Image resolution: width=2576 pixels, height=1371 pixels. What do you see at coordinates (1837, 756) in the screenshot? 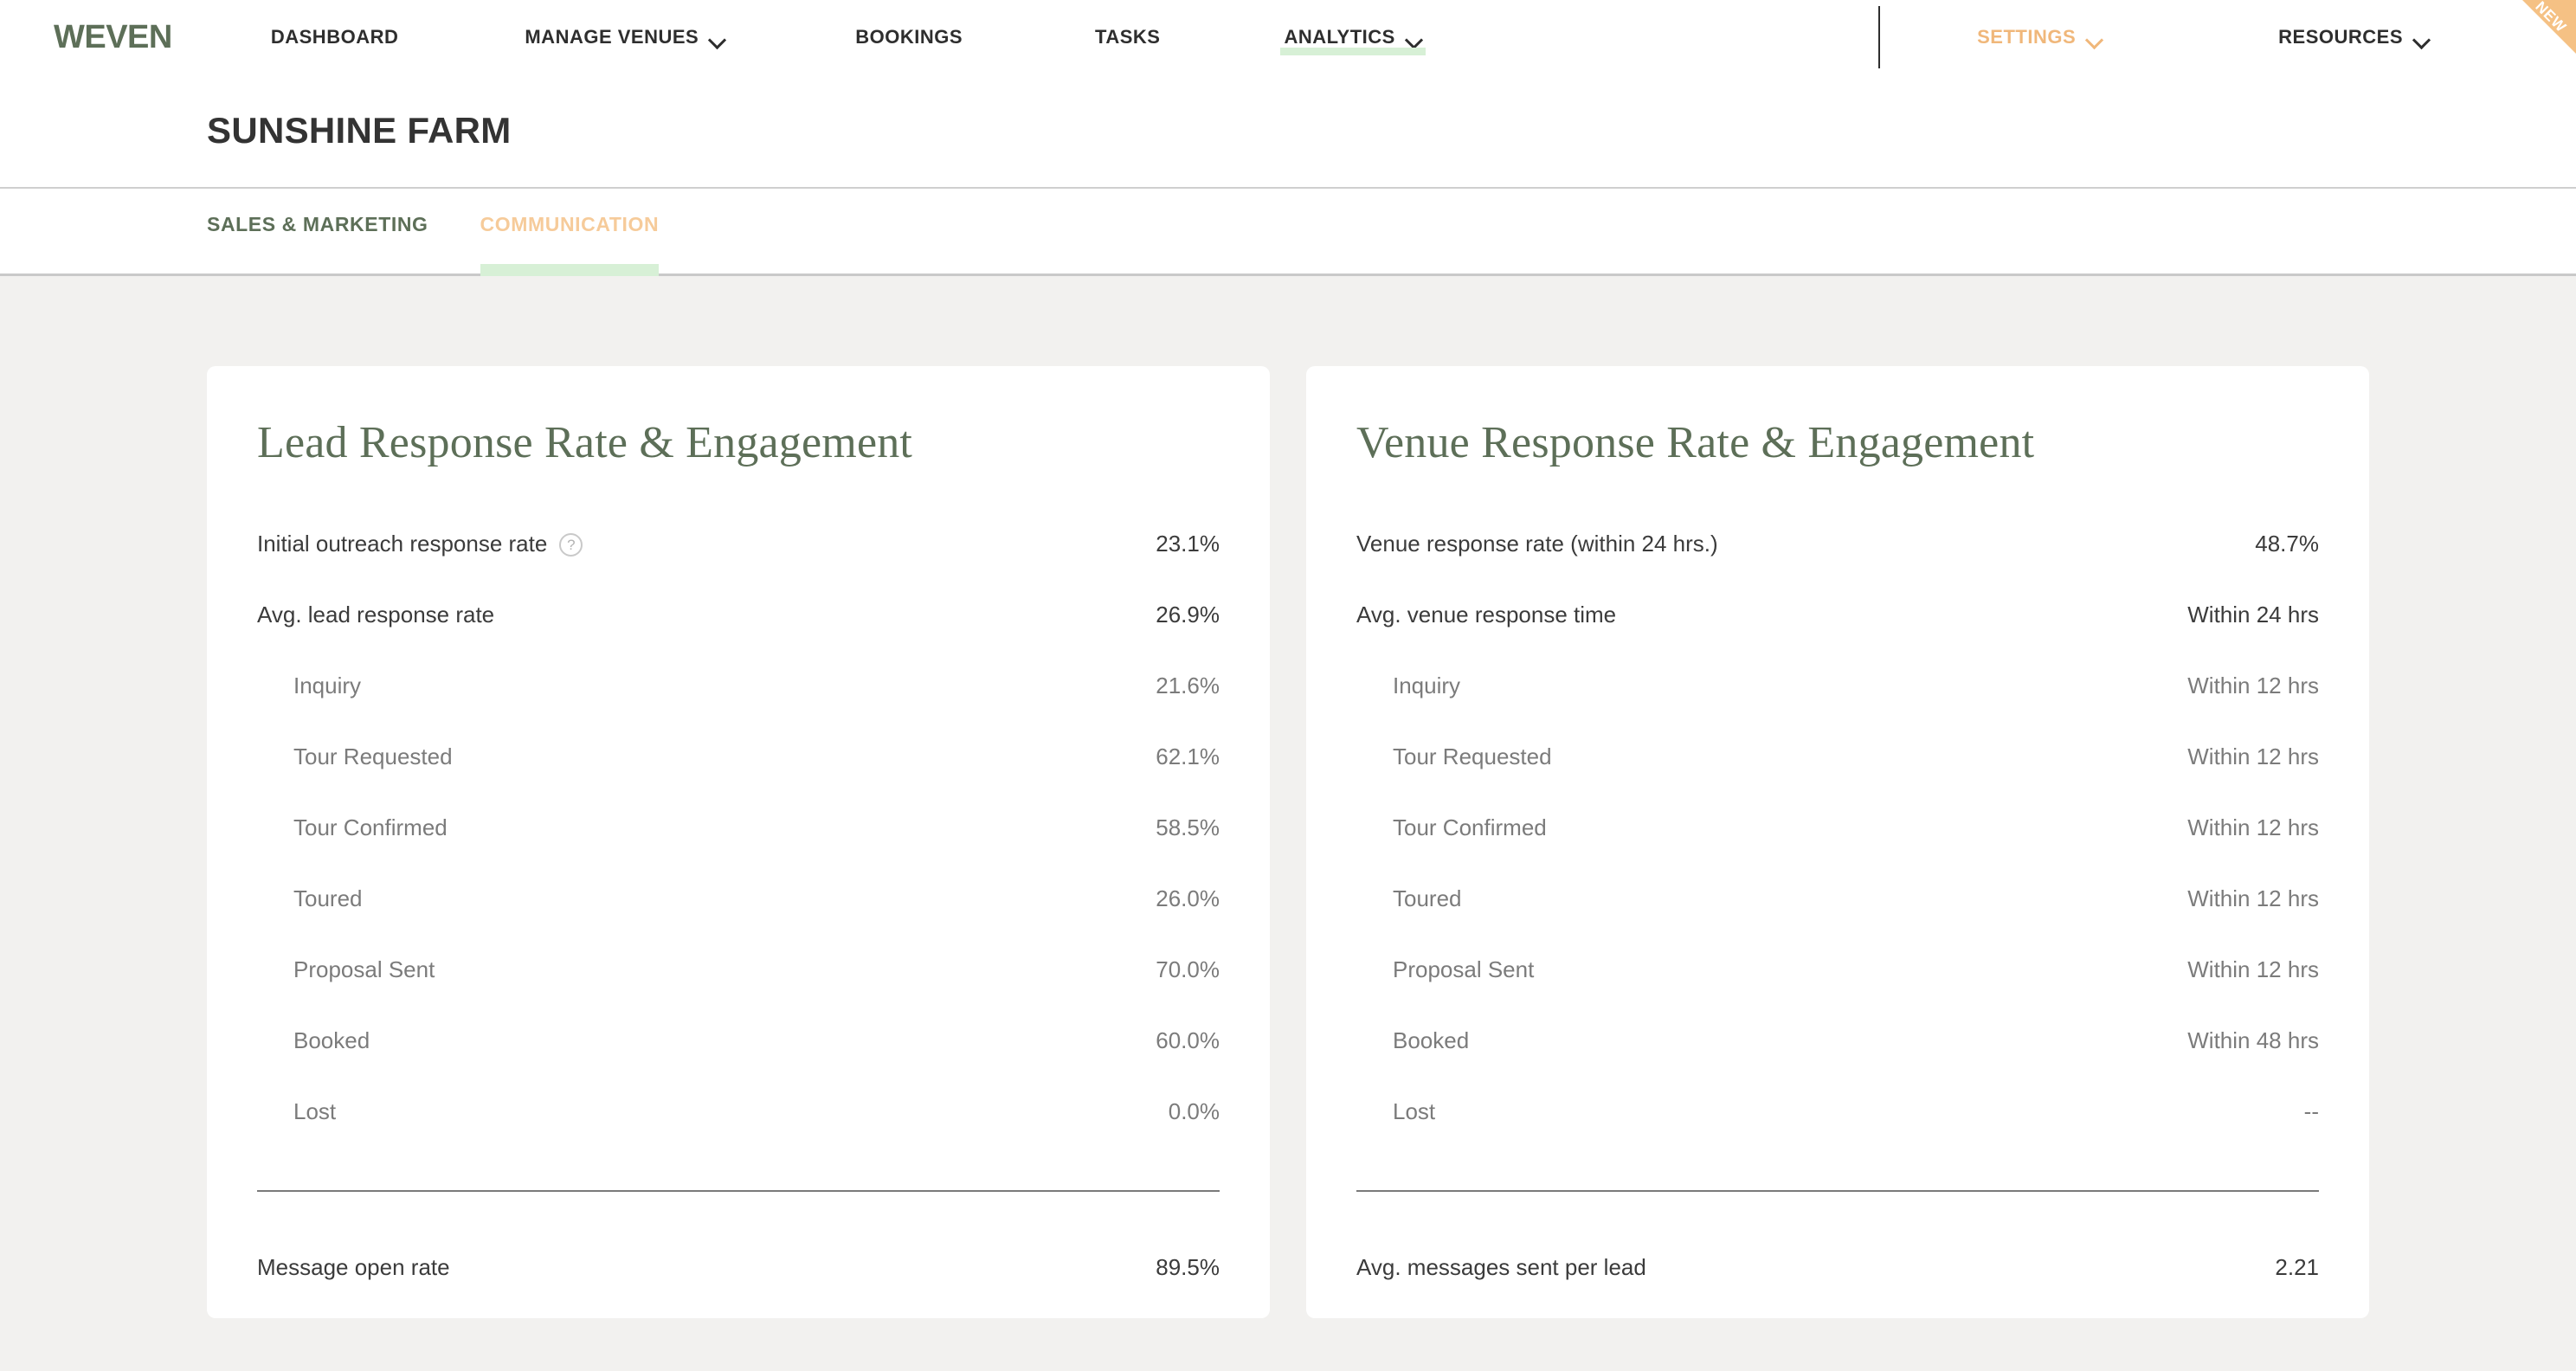
I see `metric-row: Tour Requested Within 12 hrs` at bounding box center [1837, 756].